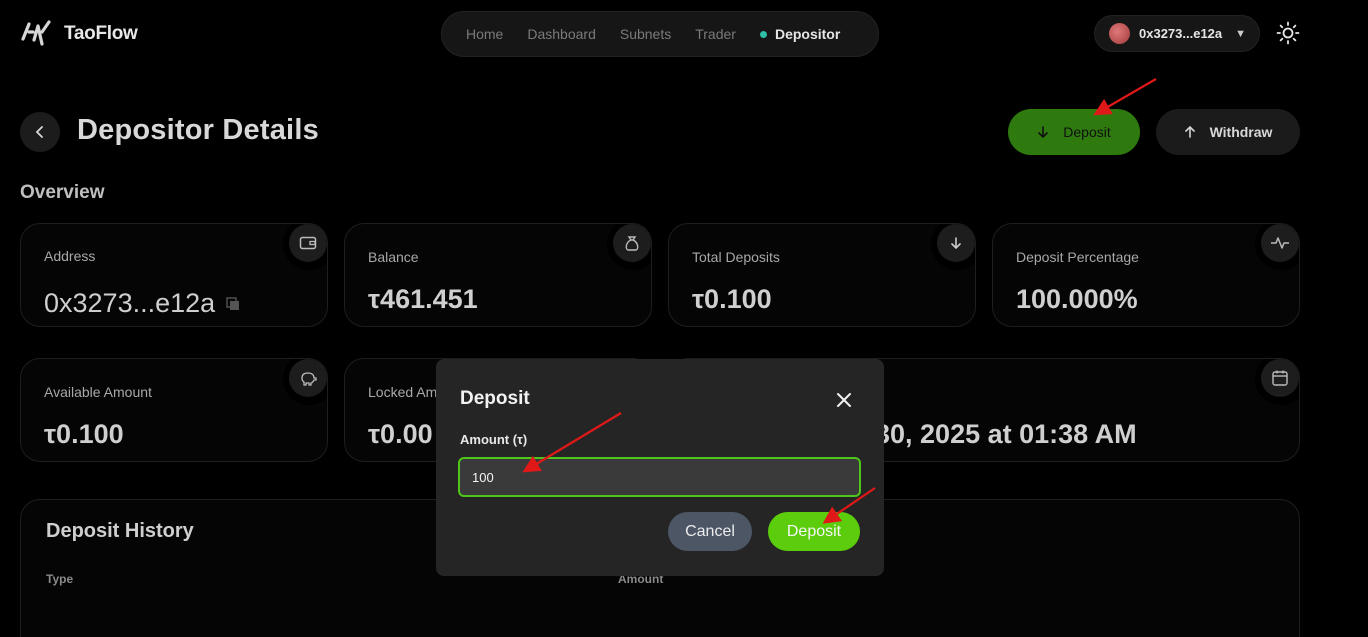  Describe the element at coordinates (498, 275) in the screenshot. I see `balance-card: Balance τ461.451` at that location.